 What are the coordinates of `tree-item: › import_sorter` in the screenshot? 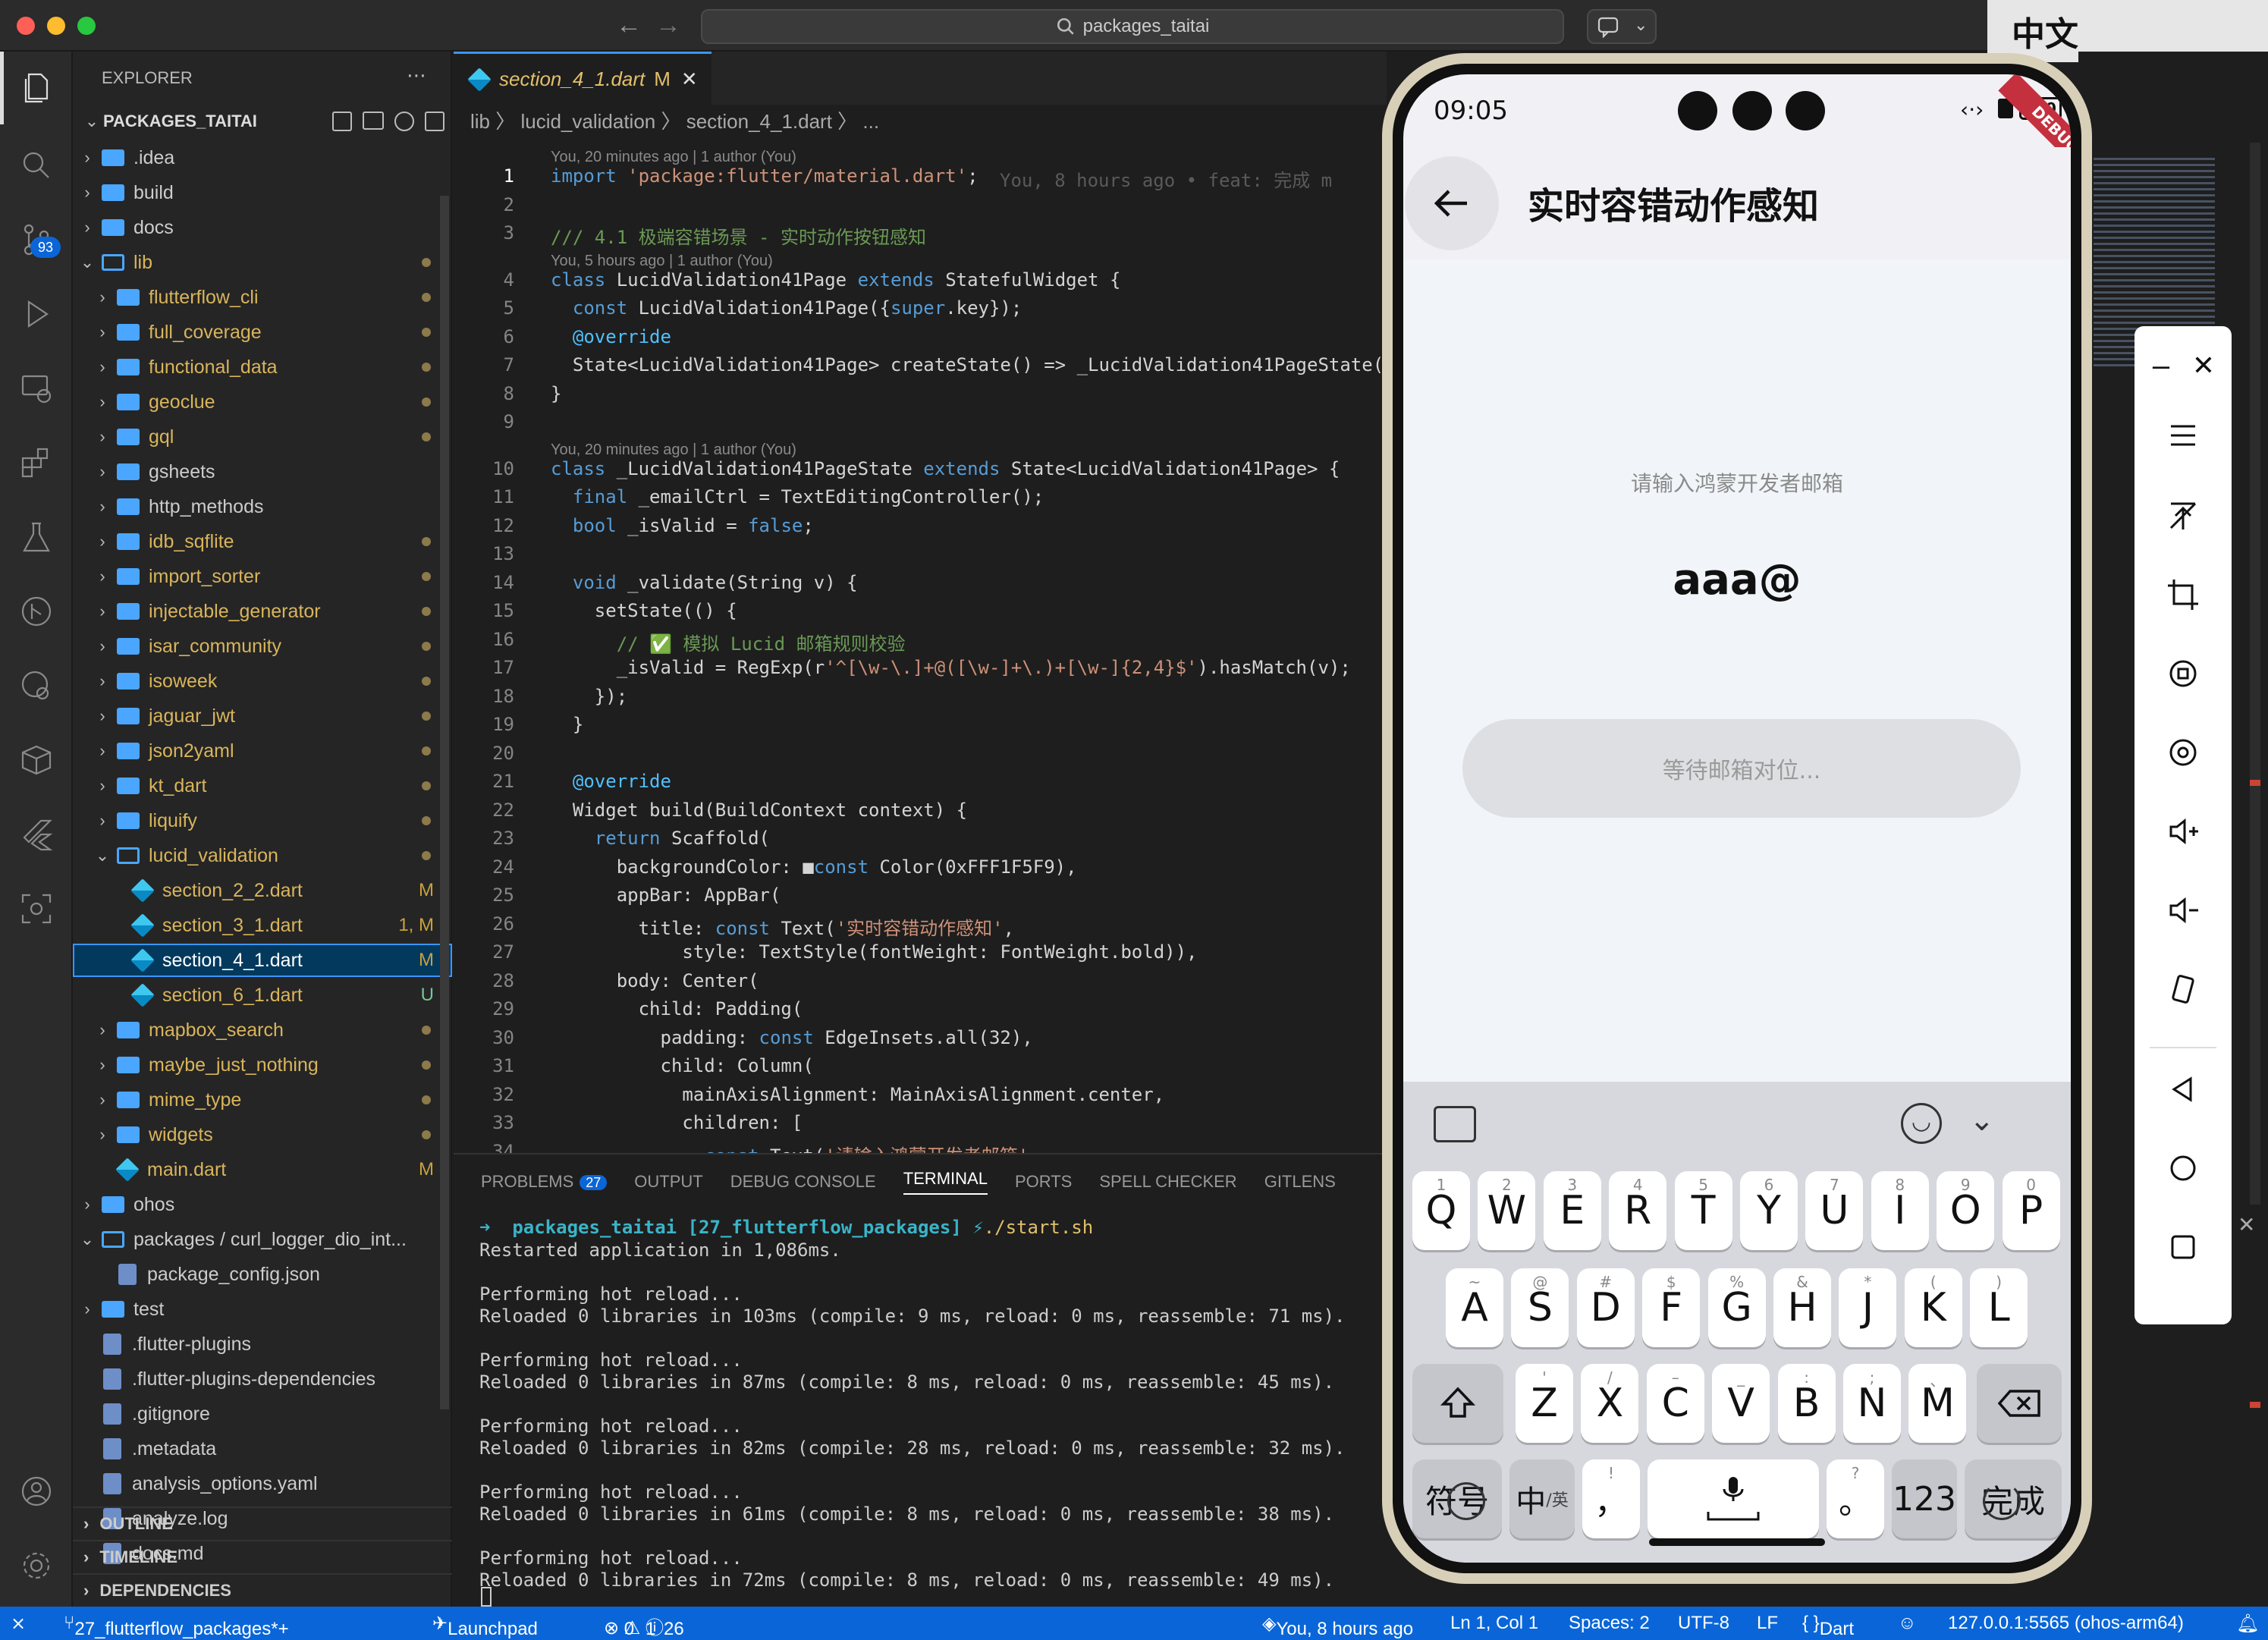 It's located at (262, 576).